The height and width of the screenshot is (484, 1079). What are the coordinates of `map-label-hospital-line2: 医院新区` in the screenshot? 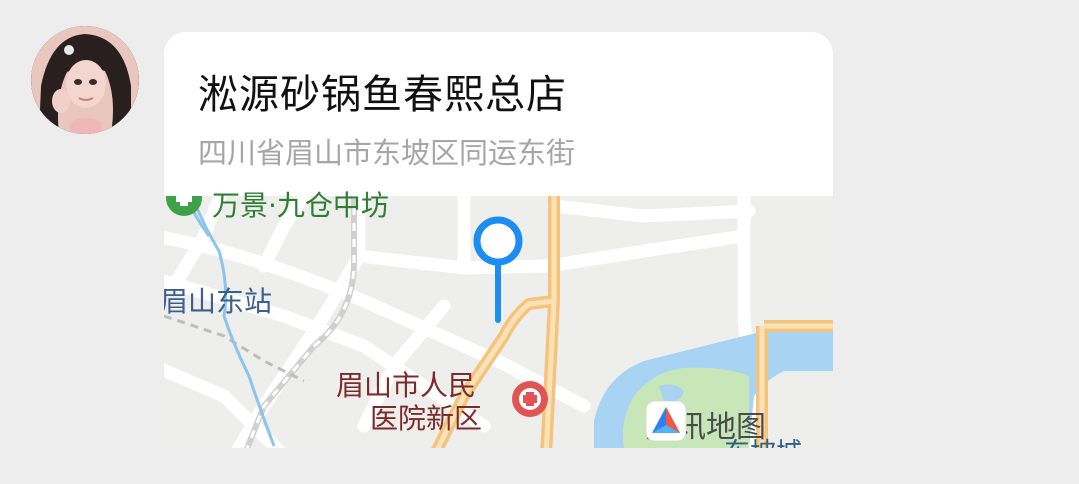 It's located at (426, 418).